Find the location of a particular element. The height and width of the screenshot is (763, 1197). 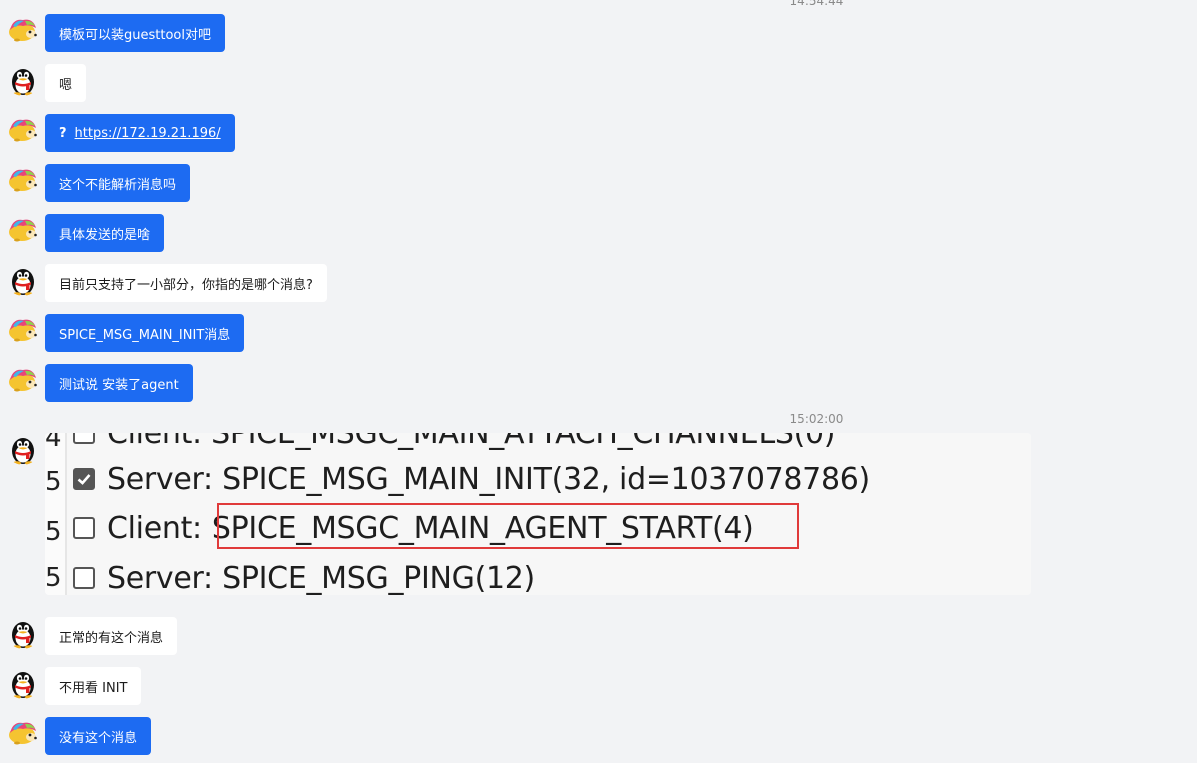

log-line: Server: SPICE_MSG_PING(12) is located at coordinates (304, 576).